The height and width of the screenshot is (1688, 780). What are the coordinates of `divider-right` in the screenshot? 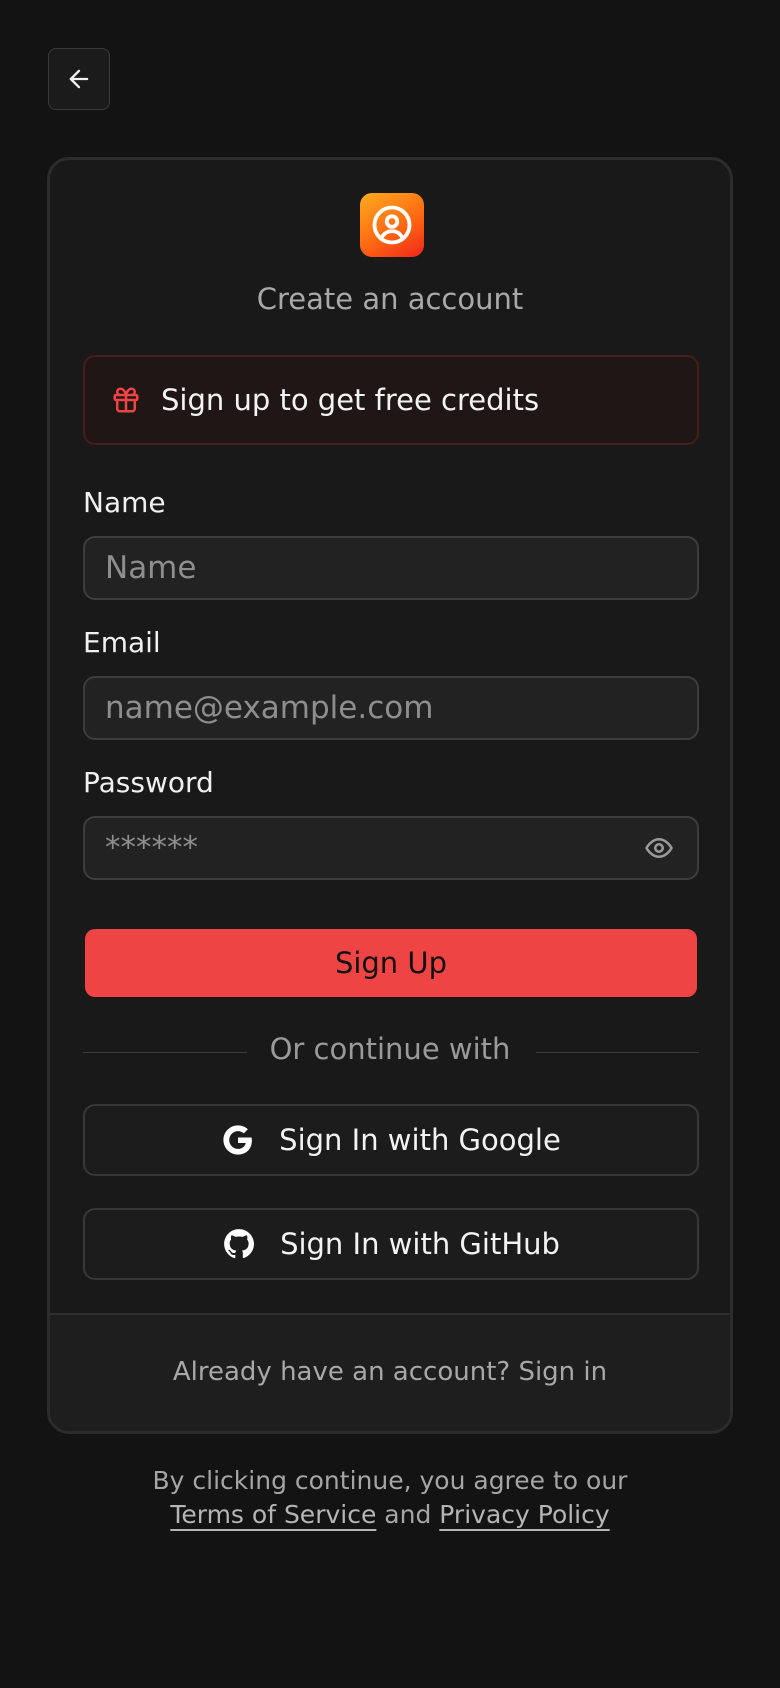 It's located at (617, 1052).